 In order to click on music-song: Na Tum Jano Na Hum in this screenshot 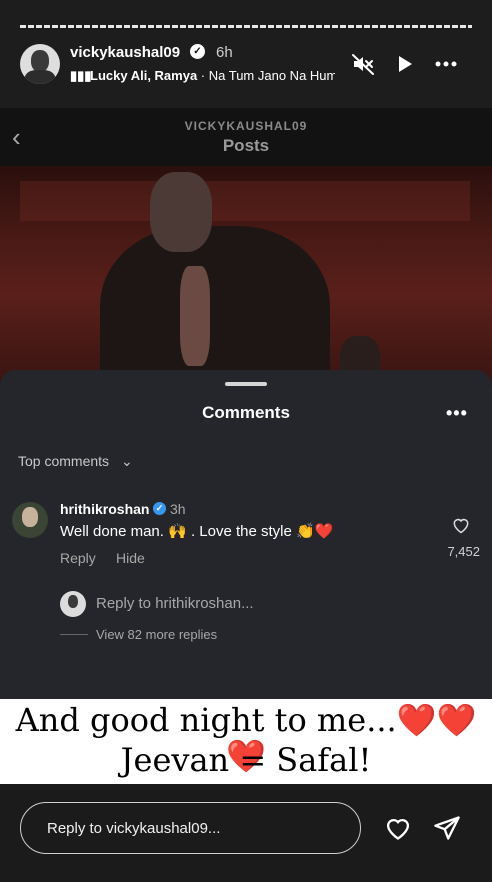, I will do `click(271, 75)`.